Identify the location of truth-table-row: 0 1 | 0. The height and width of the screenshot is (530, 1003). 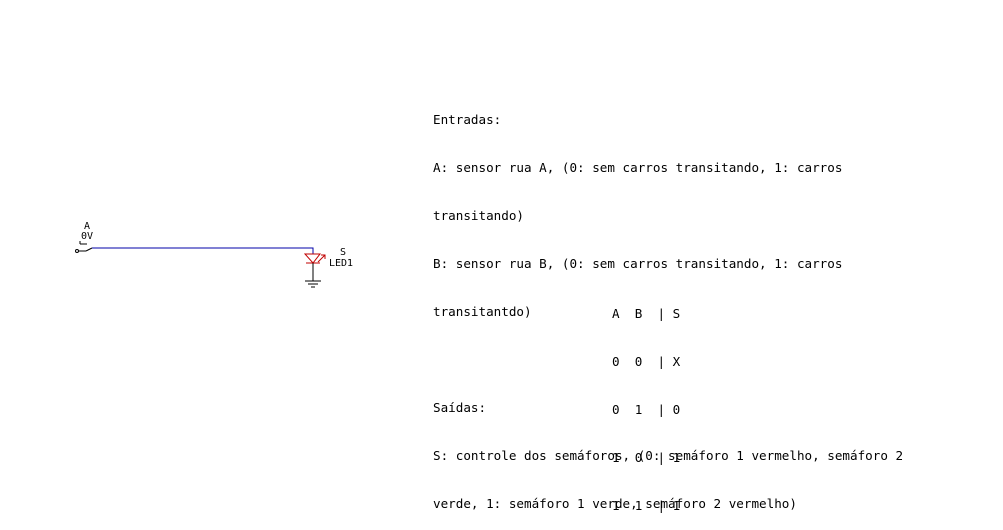
(646, 409).